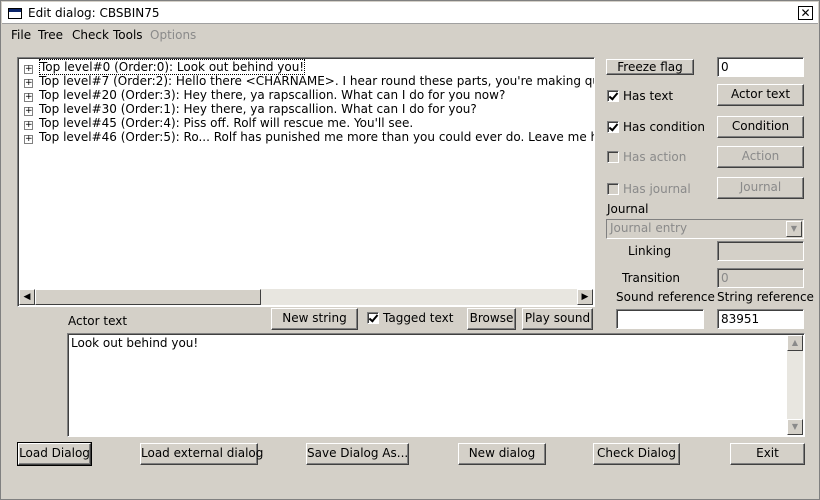 The width and height of the screenshot is (820, 500). What do you see at coordinates (760, 319) in the screenshot?
I see `string-reference-field: 83951` at bounding box center [760, 319].